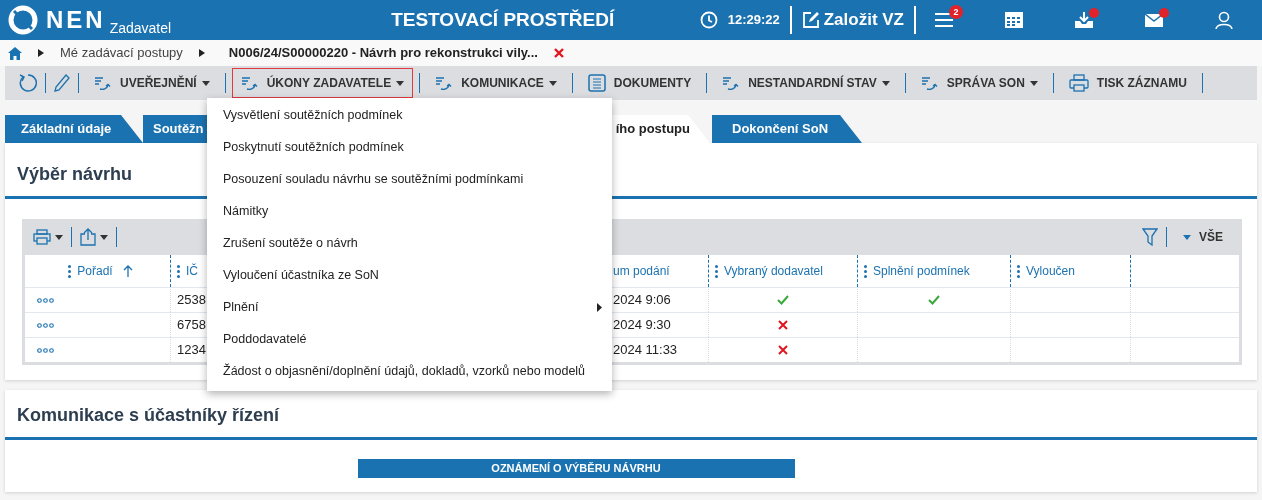 The image size is (1262, 500). What do you see at coordinates (810, 20) in the screenshot?
I see `edit-icon` at bounding box center [810, 20].